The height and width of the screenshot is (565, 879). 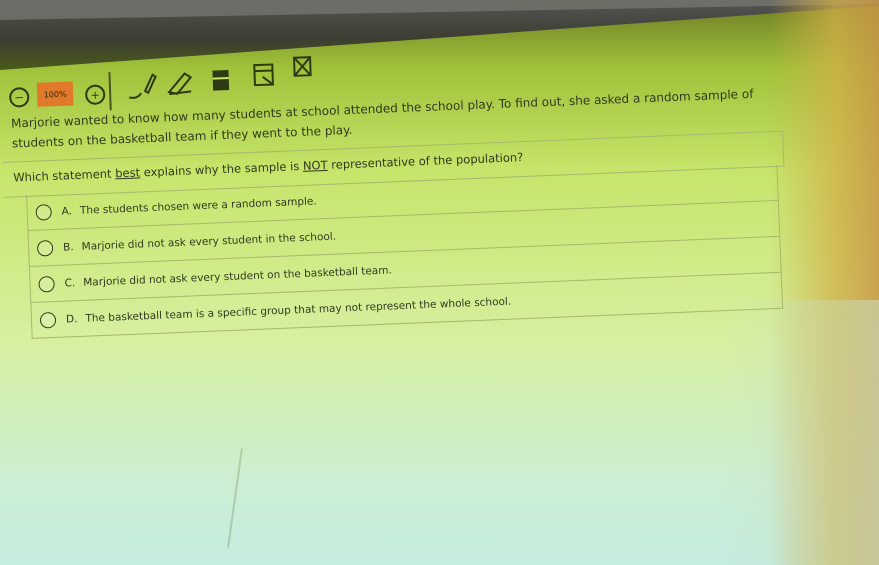 I want to click on screen-glare-lower, so click(x=799, y=432).